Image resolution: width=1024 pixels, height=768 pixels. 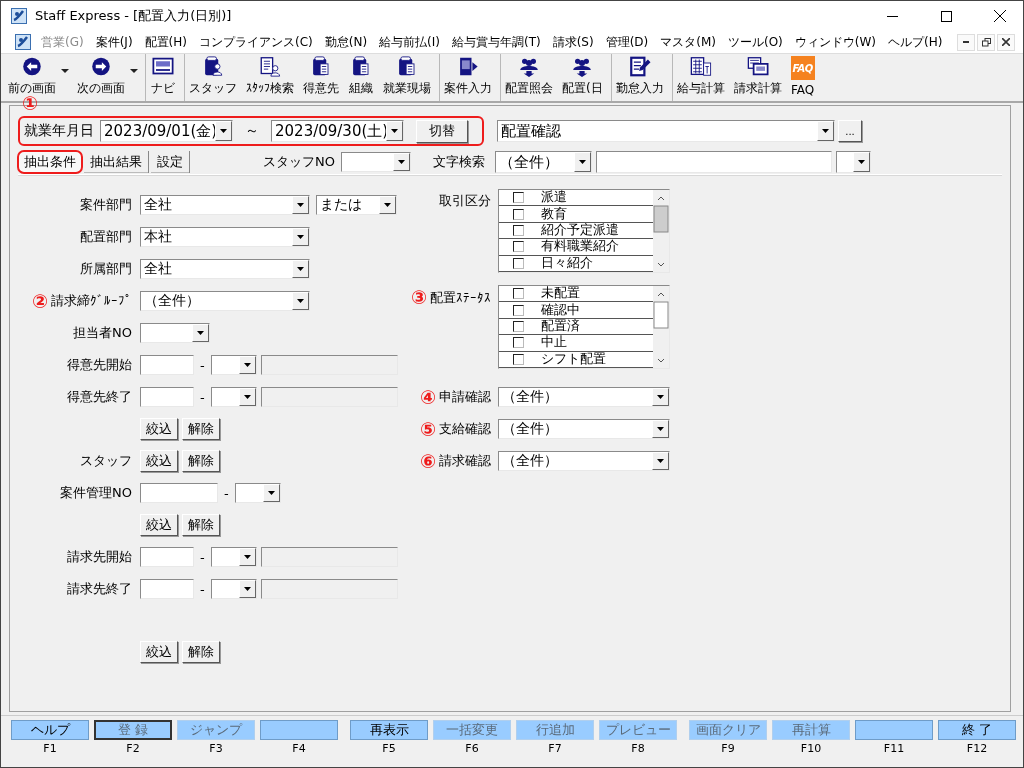 I want to click on list-item: 有料職業紹介, so click(x=576, y=247).